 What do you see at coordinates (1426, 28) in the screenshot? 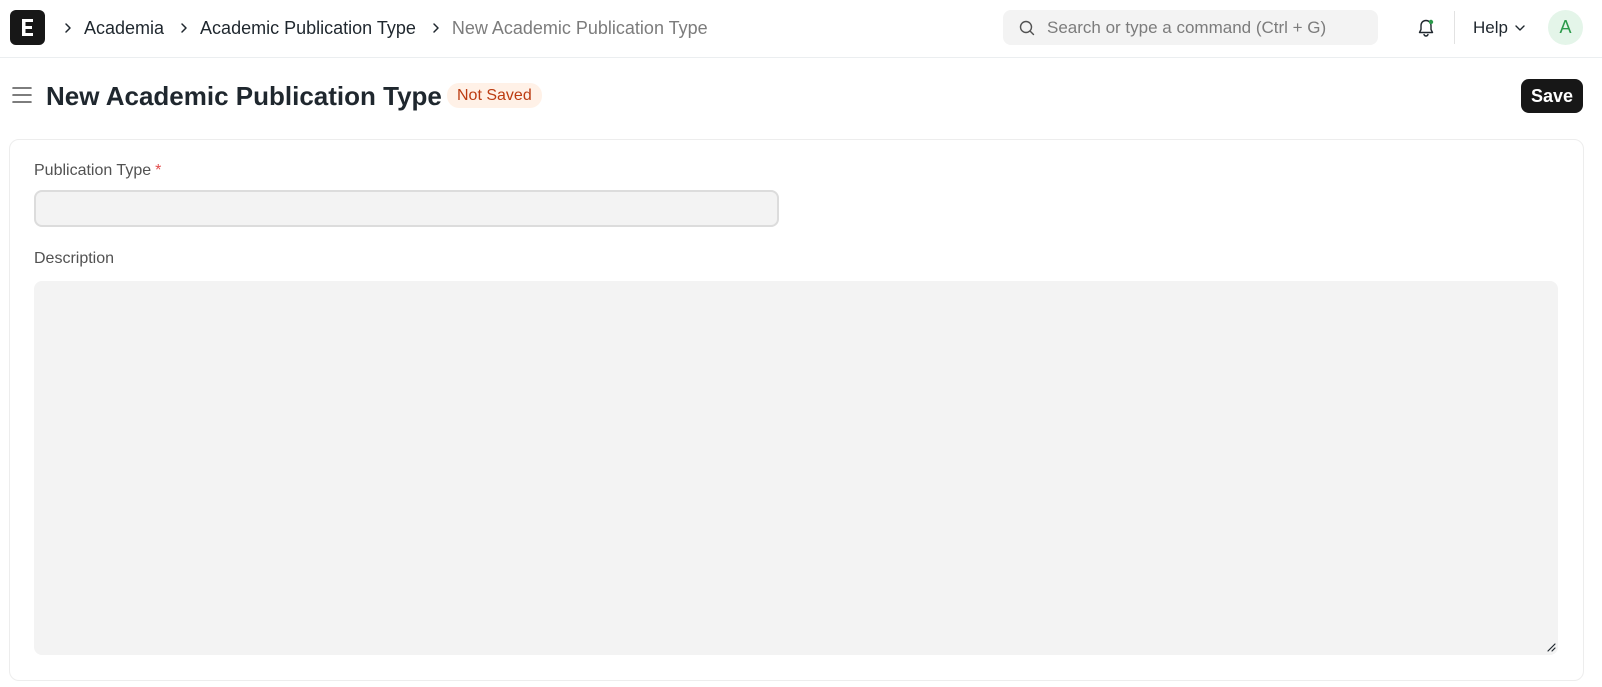
I see `bell-icon` at bounding box center [1426, 28].